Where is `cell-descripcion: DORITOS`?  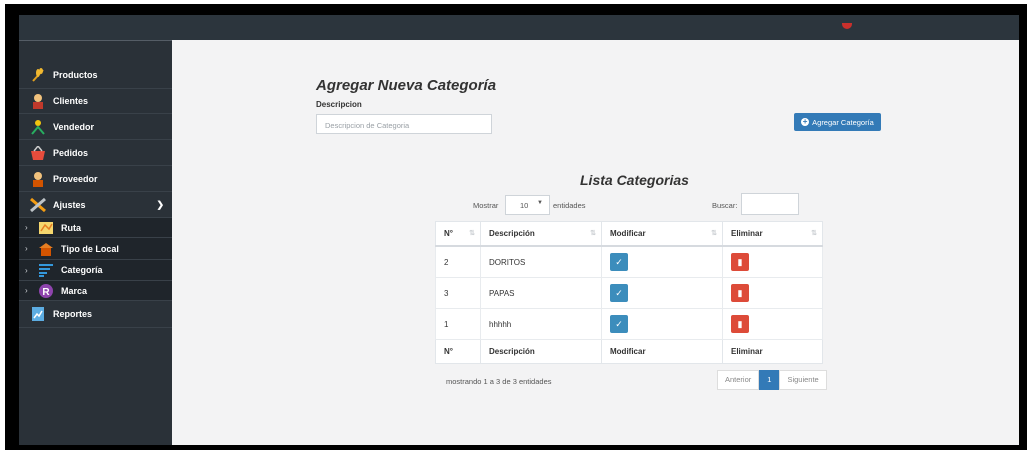 cell-descripcion: DORITOS is located at coordinates (541, 261).